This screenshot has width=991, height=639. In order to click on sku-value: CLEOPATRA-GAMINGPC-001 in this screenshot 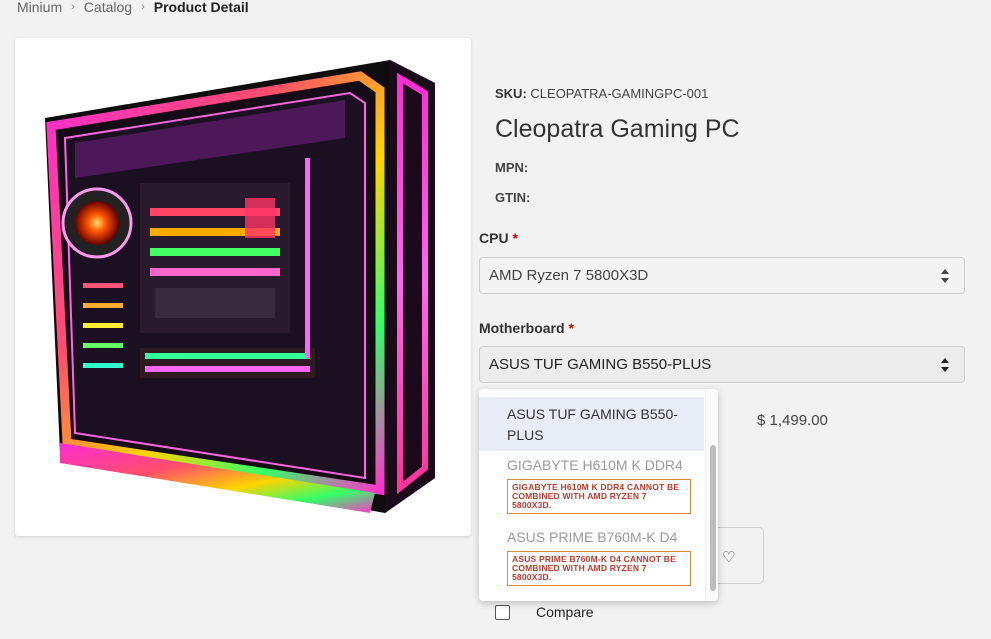, I will do `click(619, 93)`.